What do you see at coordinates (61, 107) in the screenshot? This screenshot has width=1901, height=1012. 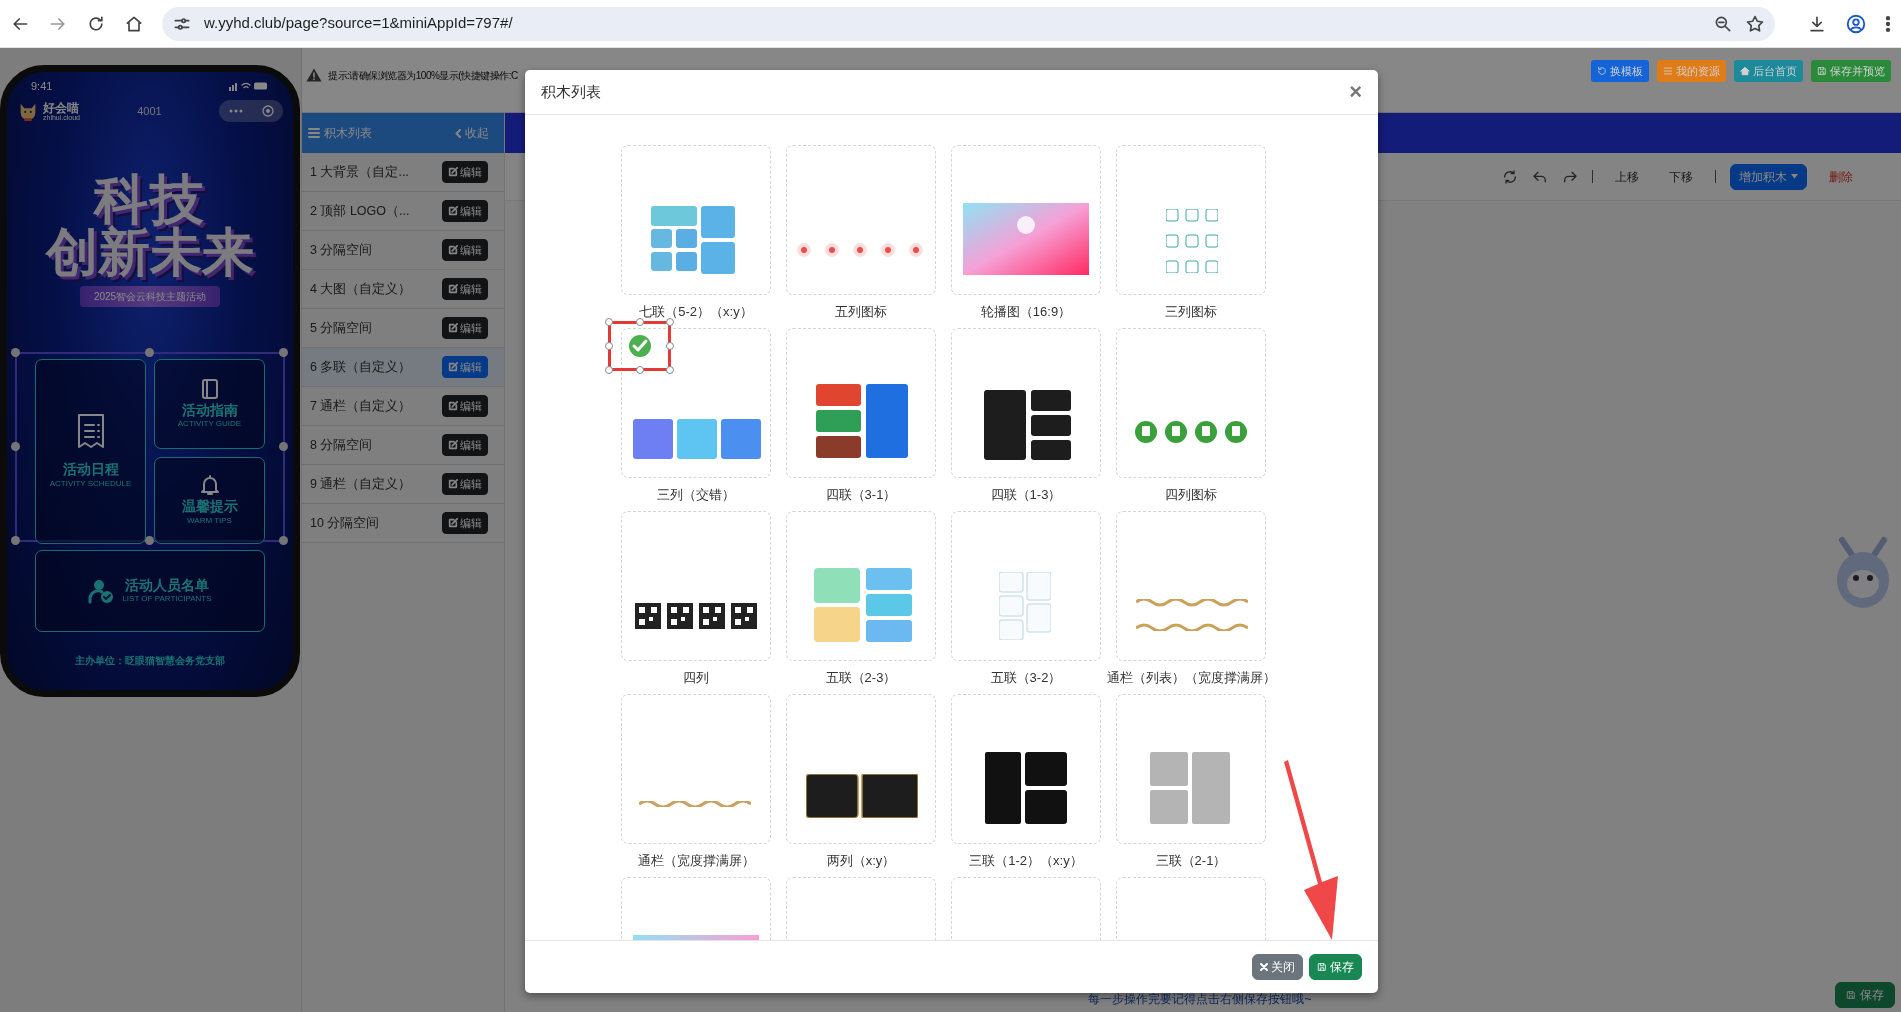 I see `app-name: 好会喵` at bounding box center [61, 107].